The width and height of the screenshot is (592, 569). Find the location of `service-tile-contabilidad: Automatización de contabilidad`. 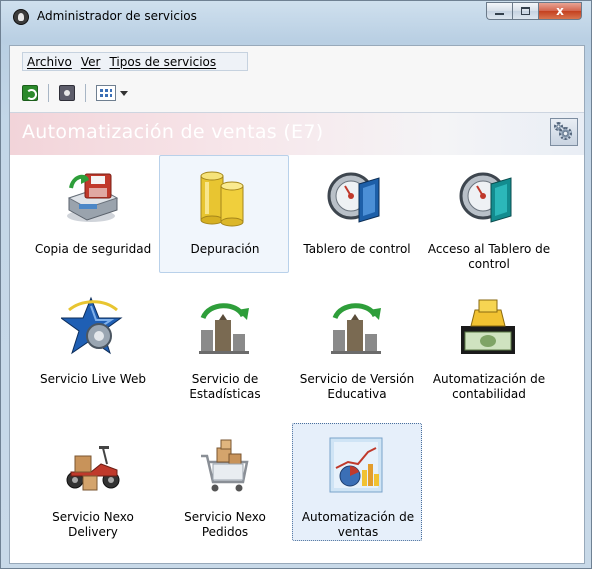

service-tile-contabilidad: Automatización de contabilidad is located at coordinates (488, 344).